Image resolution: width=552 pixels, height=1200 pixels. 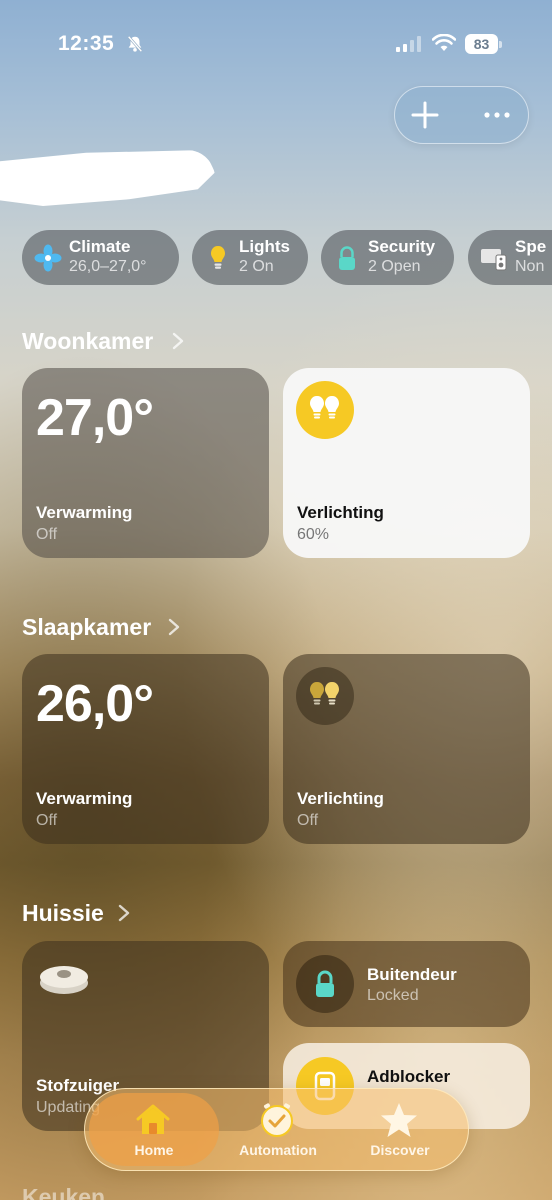 What do you see at coordinates (87, 341) in the screenshot?
I see `section-title-woonkamer: Woonkamer` at bounding box center [87, 341].